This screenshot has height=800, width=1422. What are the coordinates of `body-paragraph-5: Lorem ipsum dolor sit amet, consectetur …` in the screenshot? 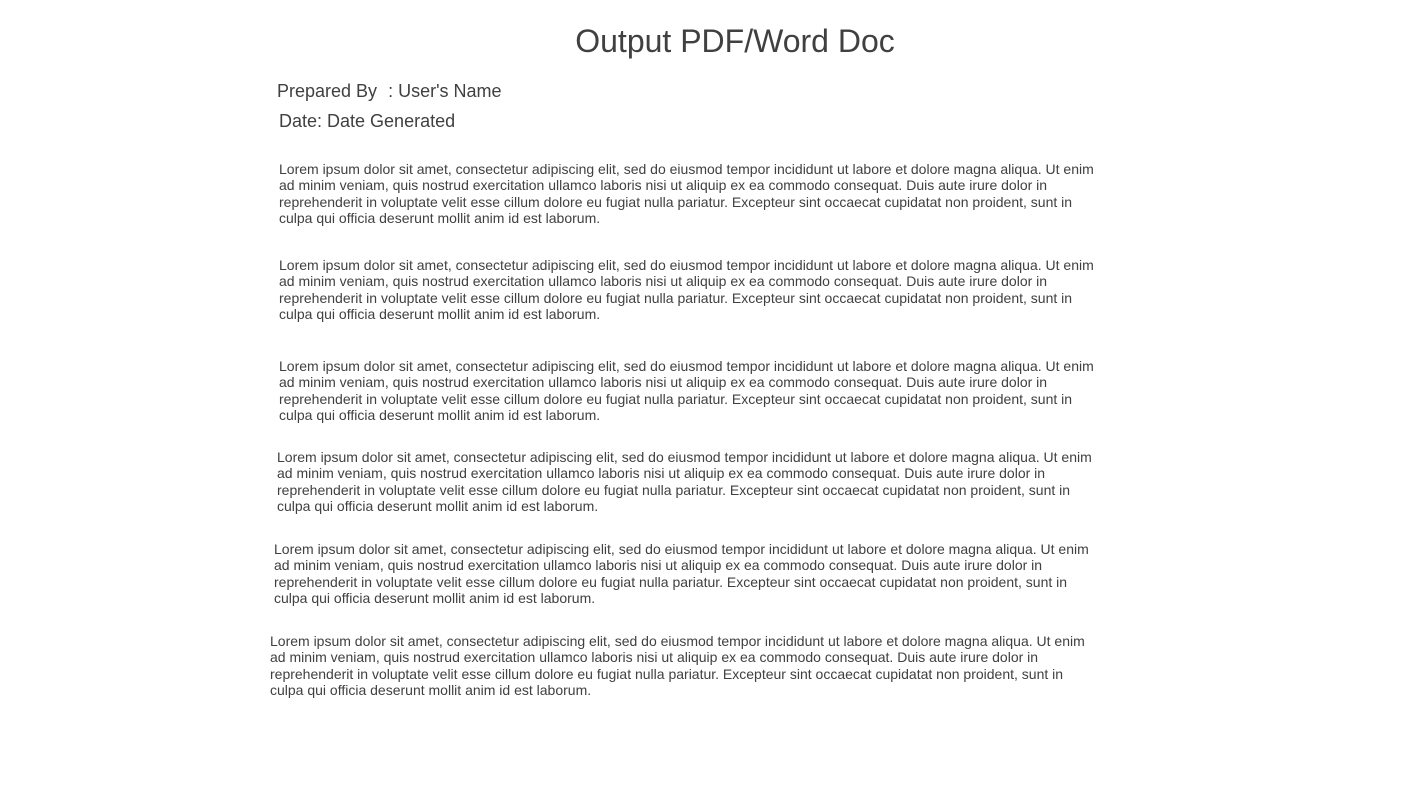 It's located at (681, 574).